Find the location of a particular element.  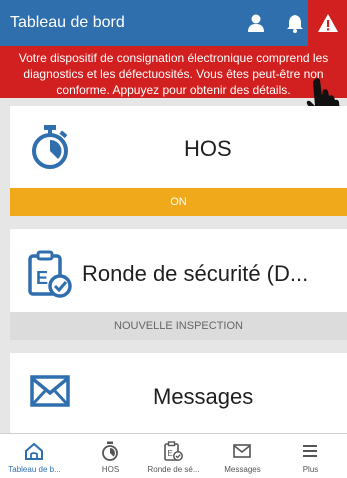

menu-icon is located at coordinates (310, 451).